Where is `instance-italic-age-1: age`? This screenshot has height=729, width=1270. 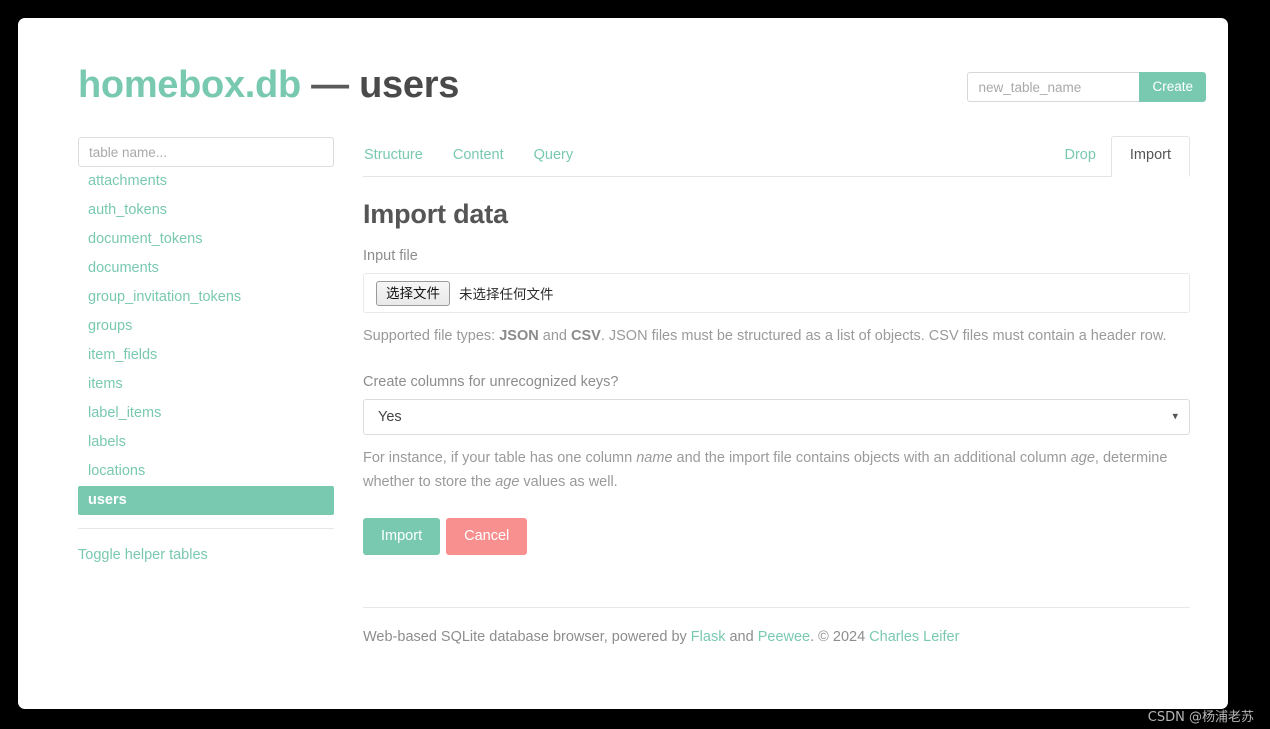 instance-italic-age-1: age is located at coordinates (1082, 458).